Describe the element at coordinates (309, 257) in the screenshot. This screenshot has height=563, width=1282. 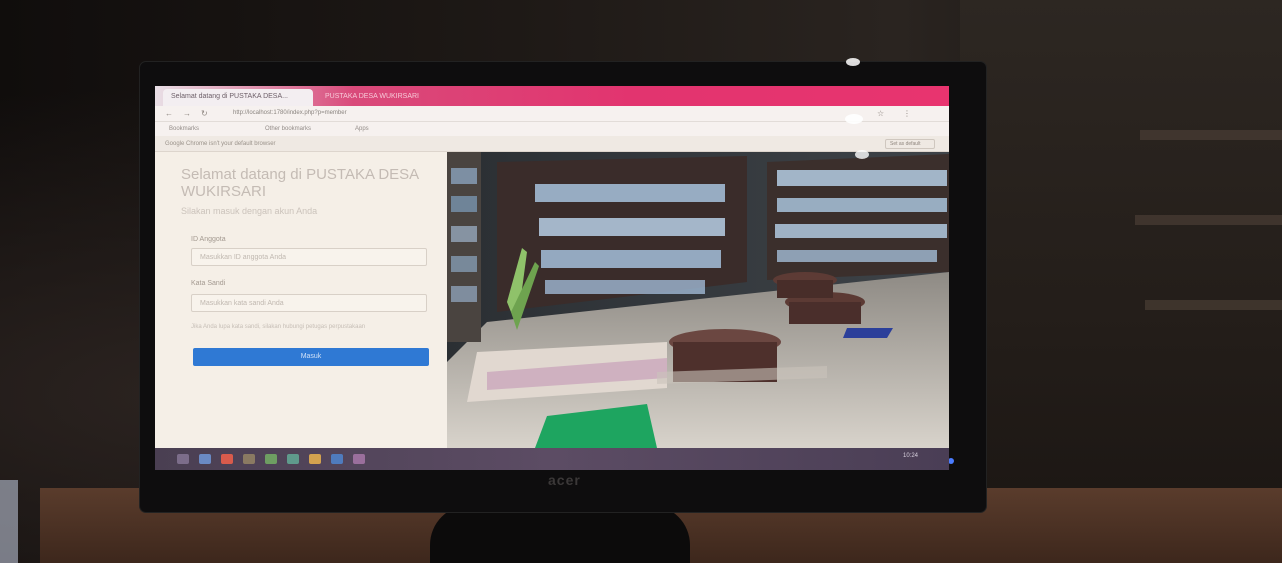
I see `member-id-input: Masukkan ID anggota Anda` at that location.